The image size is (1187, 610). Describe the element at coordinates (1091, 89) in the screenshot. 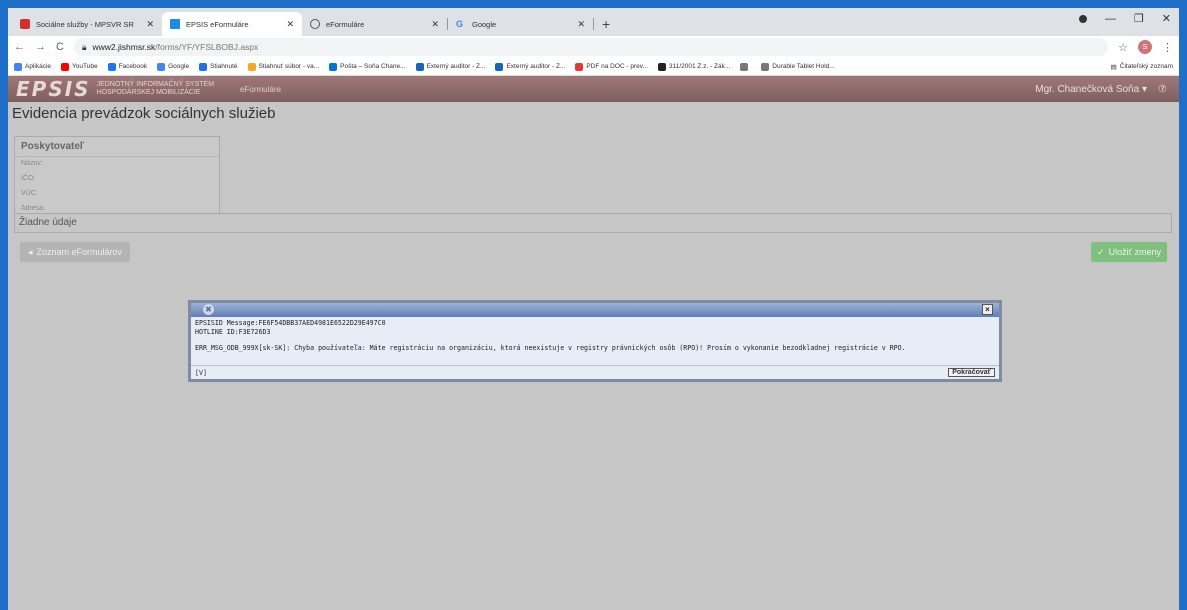

I see `user-menu: Mgr. Chanečková Soňa ▾` at that location.